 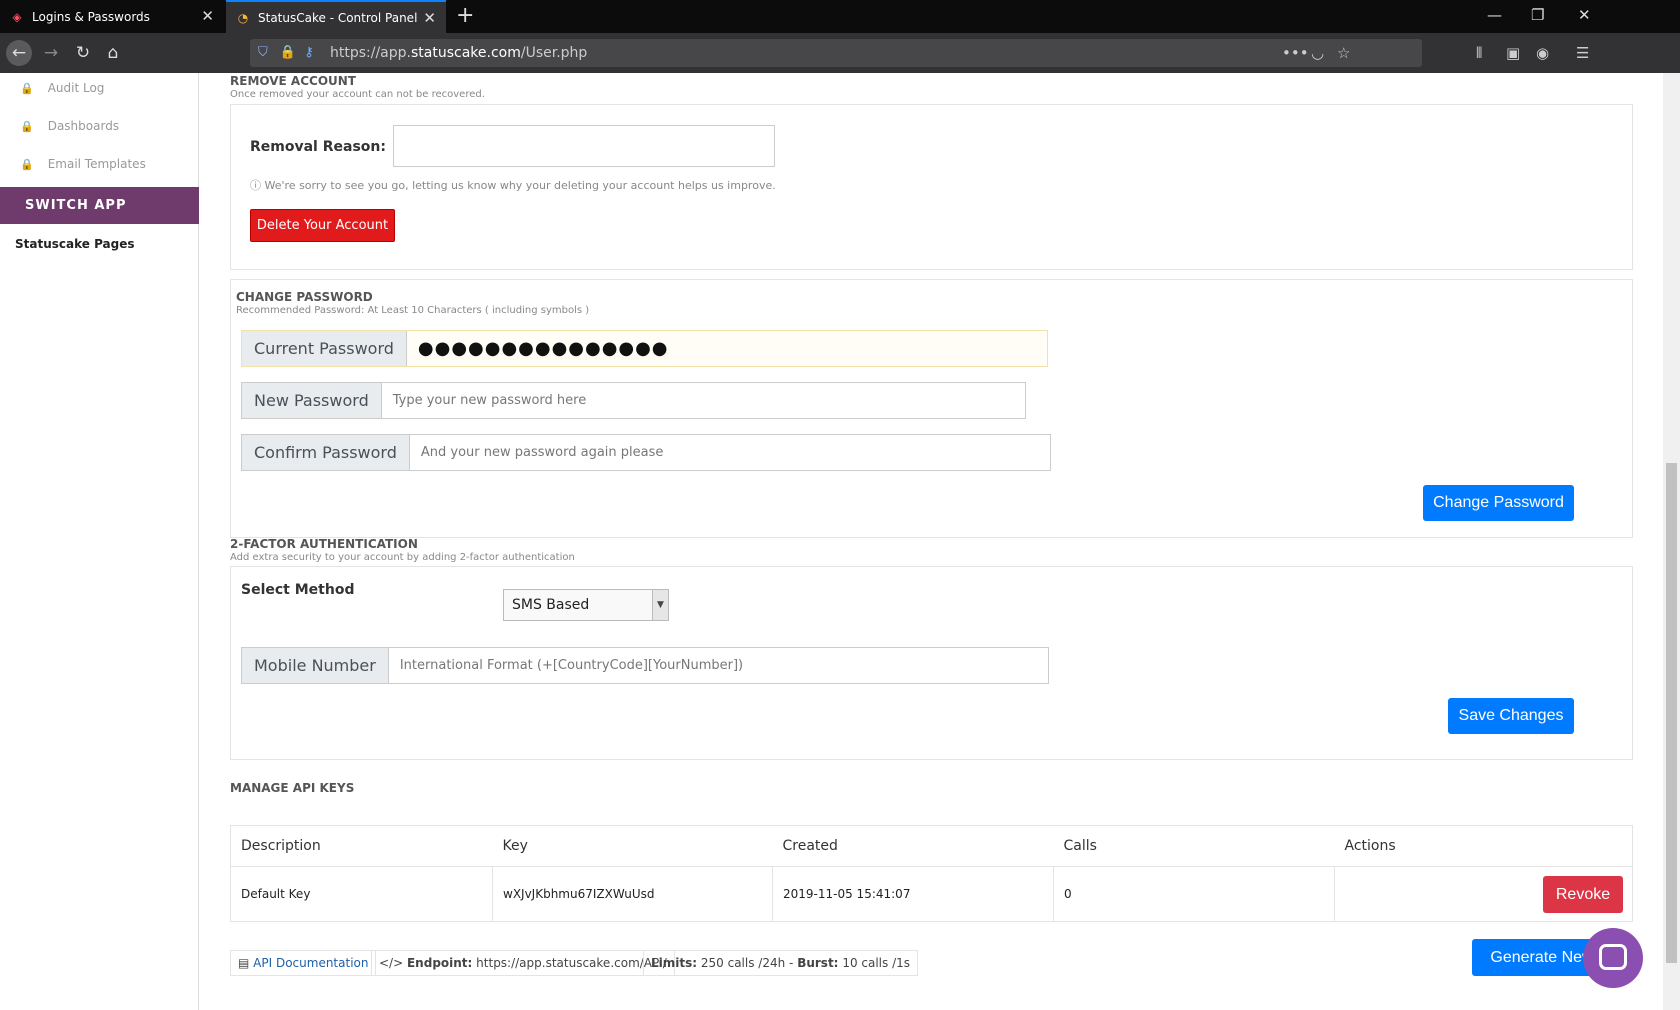 What do you see at coordinates (310, 963) in the screenshot?
I see `api-documentation-link: API Documentation` at bounding box center [310, 963].